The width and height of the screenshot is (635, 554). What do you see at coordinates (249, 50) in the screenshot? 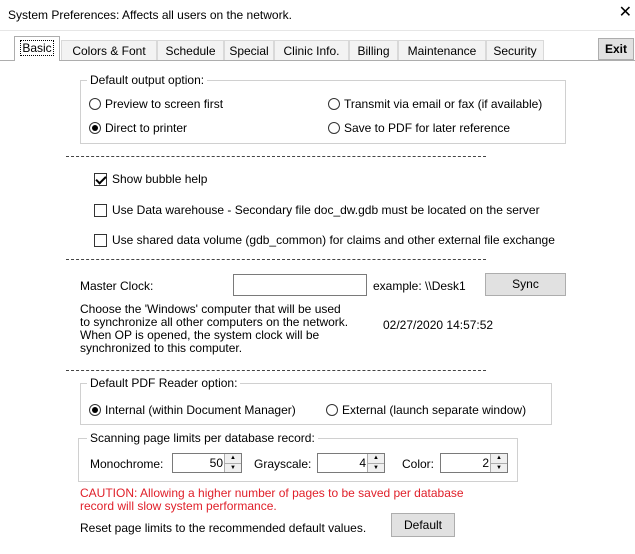
I see `tab-special: Special` at bounding box center [249, 50].